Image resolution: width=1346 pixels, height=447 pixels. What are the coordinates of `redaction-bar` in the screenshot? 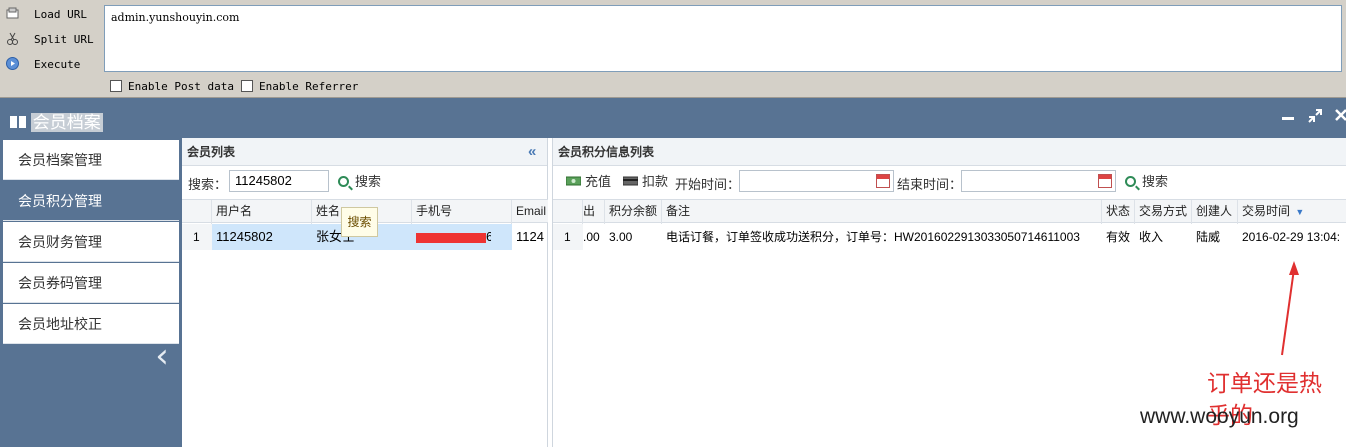 It's located at (451, 237).